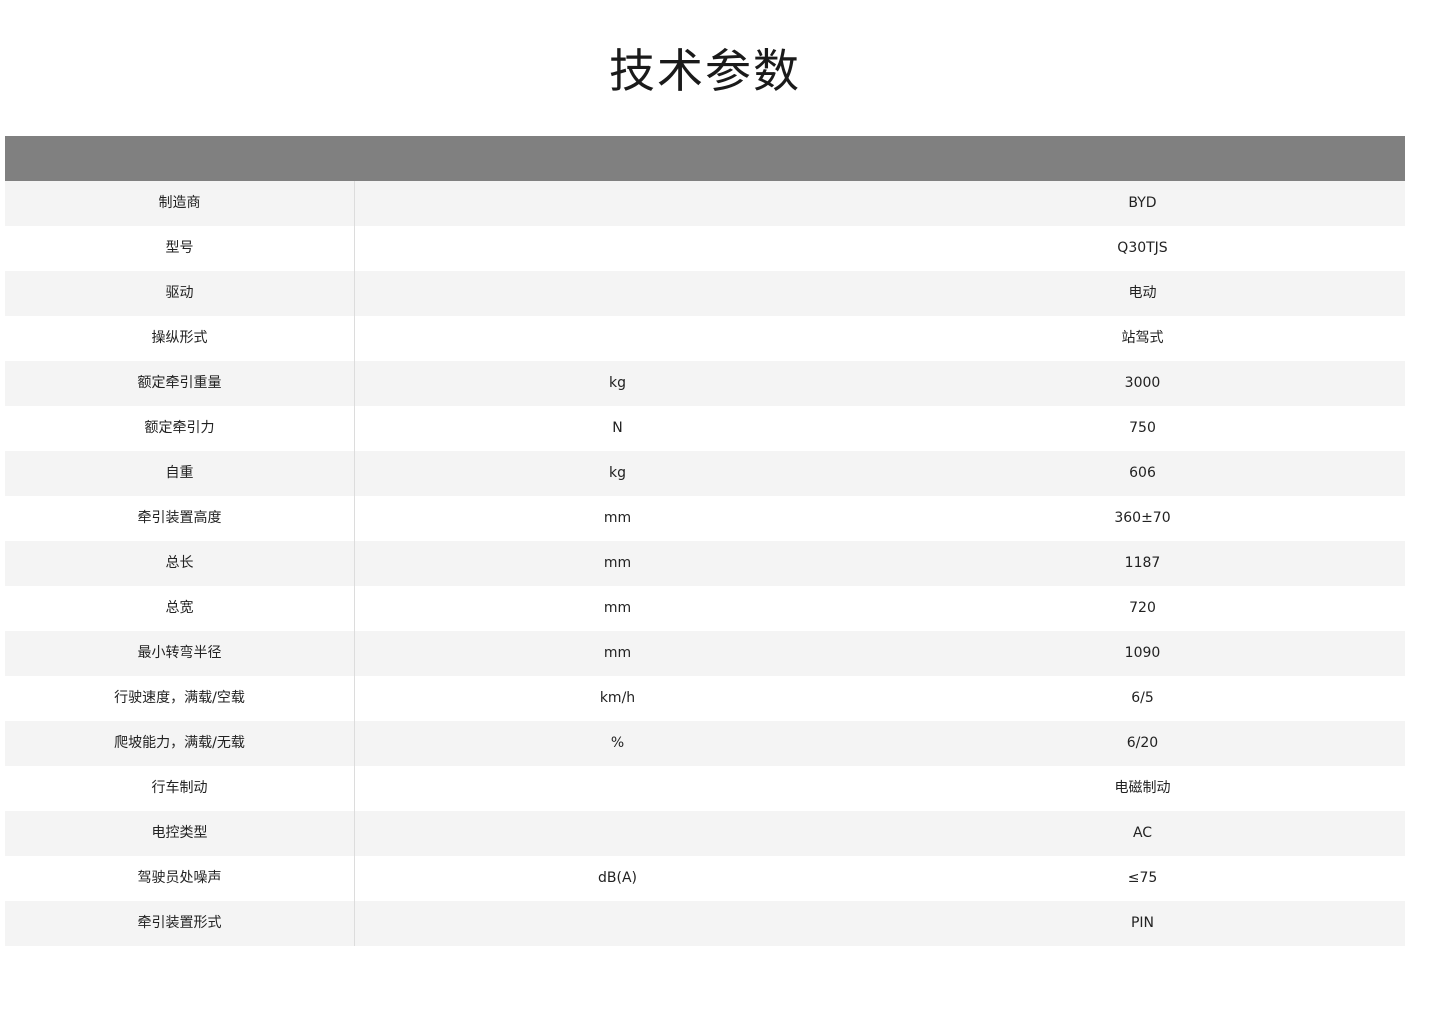 The image size is (1447, 1021). Describe the element at coordinates (705, 518) in the screenshot. I see `table-row: 牵引装置高度 mm 360±70` at that location.